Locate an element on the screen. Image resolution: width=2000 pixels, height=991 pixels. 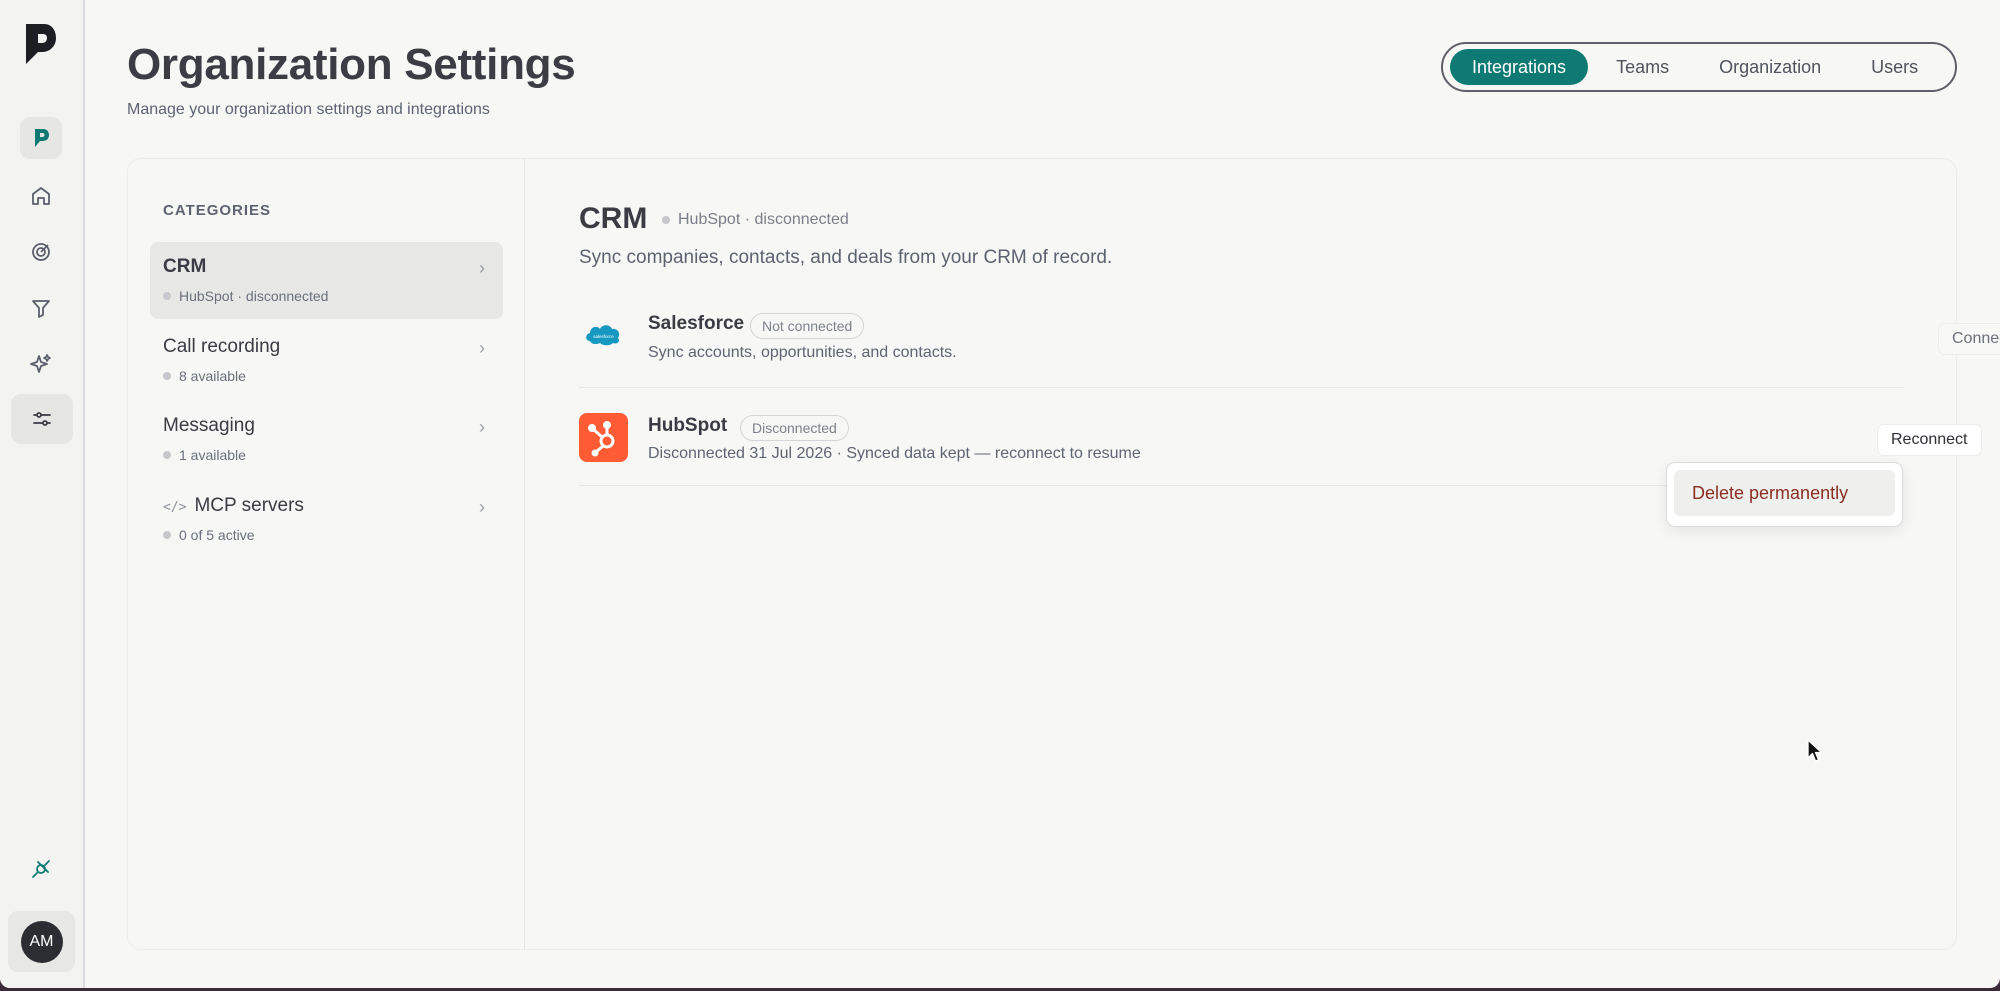
category-name: CRM is located at coordinates (185, 266).